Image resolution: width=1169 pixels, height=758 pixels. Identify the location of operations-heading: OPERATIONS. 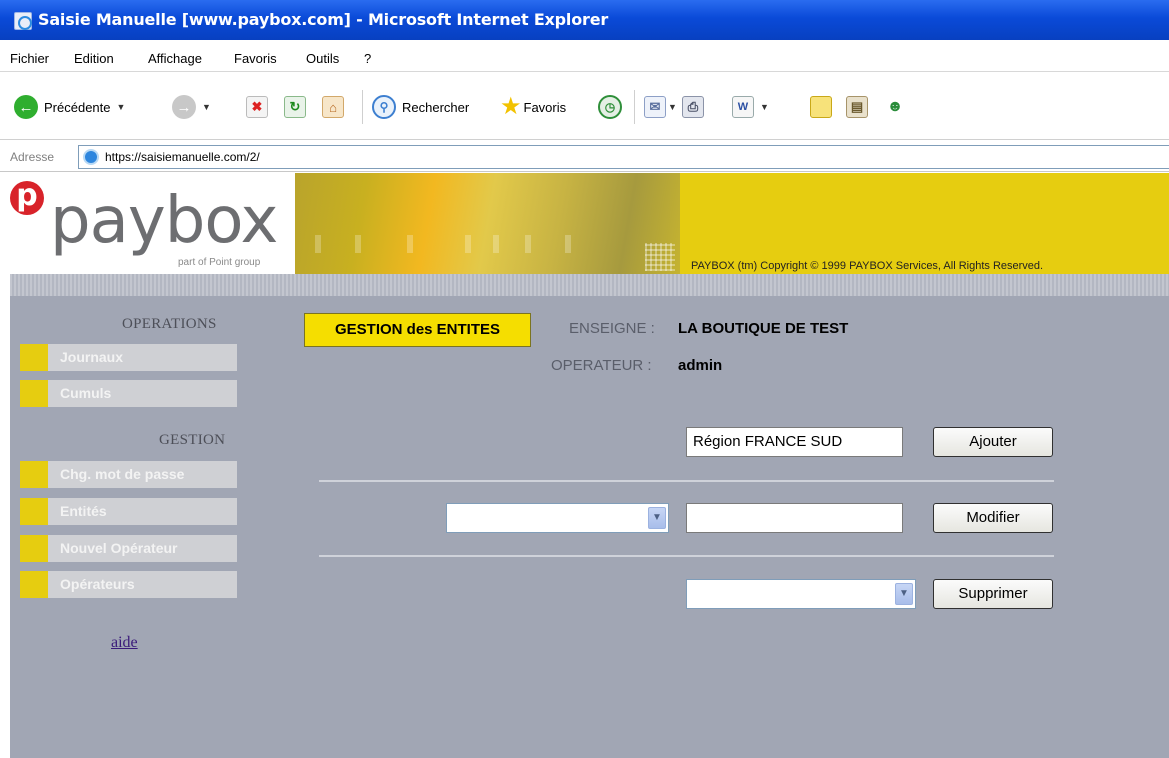
(169, 324).